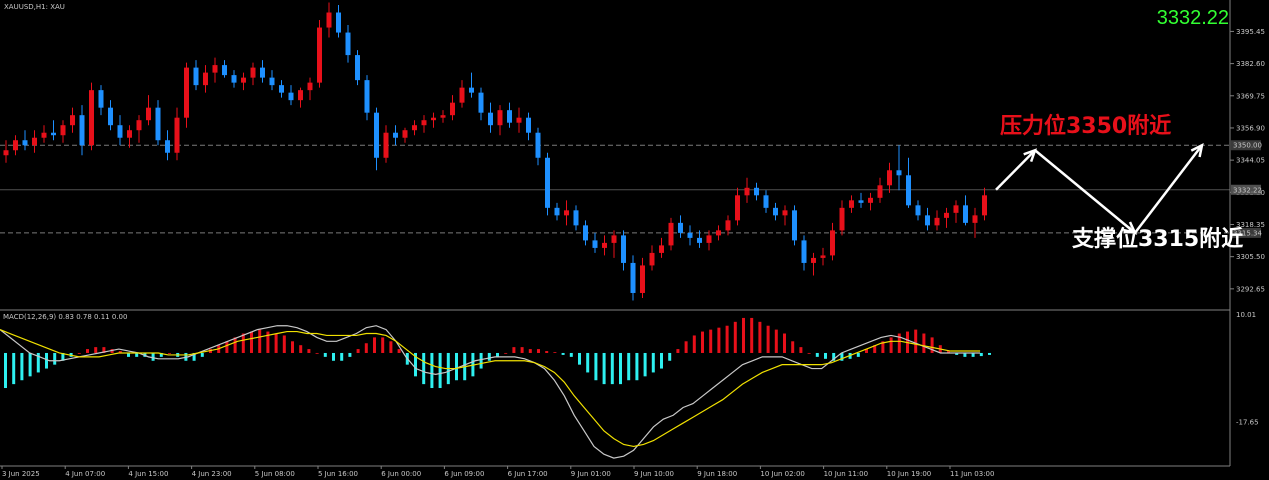  What do you see at coordinates (1099, 188) in the screenshot?
I see `forecast-arrows` at bounding box center [1099, 188].